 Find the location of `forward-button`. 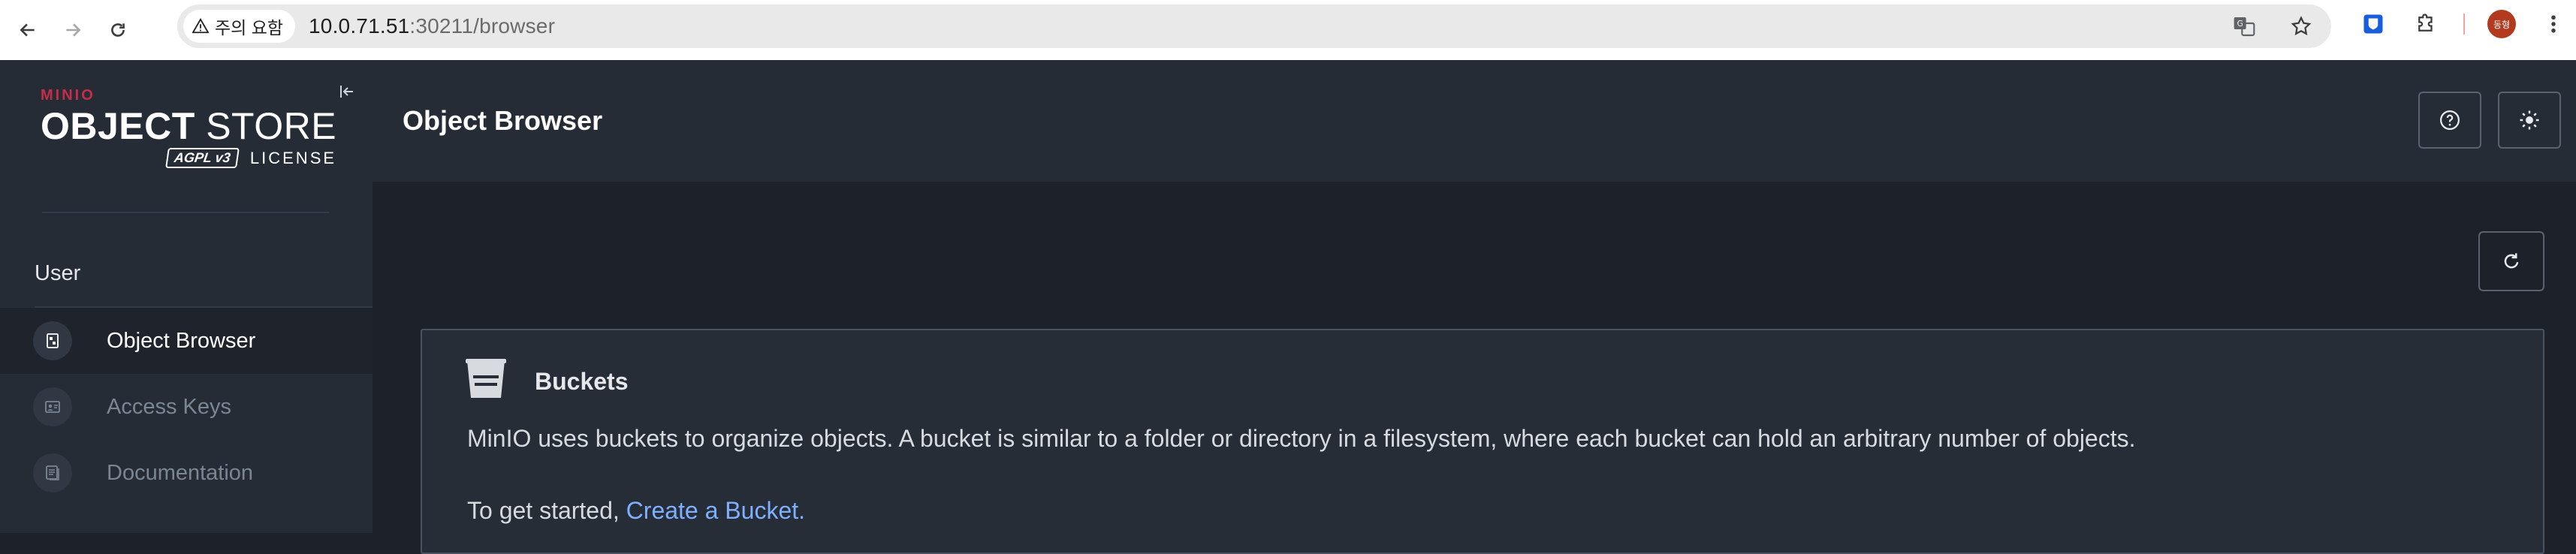

forward-button is located at coordinates (73, 30).